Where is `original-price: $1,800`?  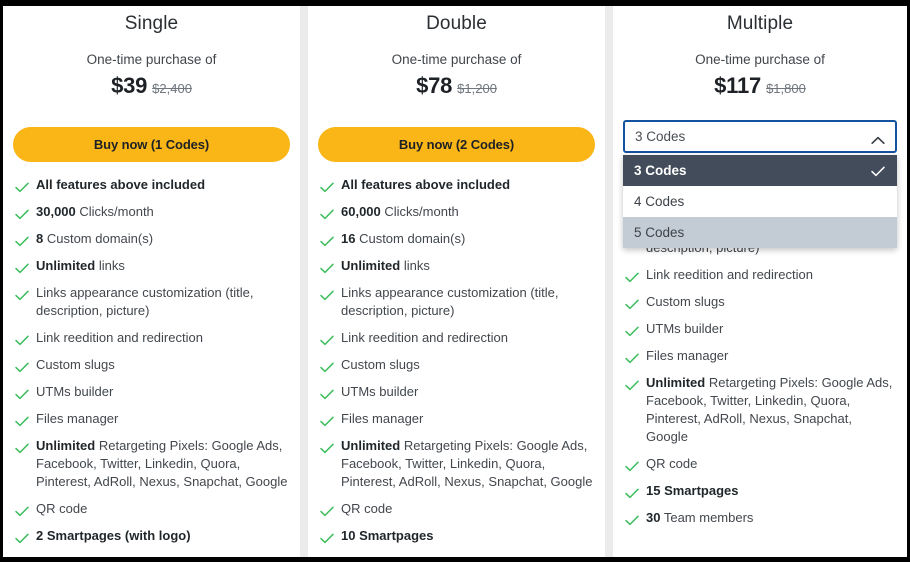 original-price: $1,800 is located at coordinates (786, 88).